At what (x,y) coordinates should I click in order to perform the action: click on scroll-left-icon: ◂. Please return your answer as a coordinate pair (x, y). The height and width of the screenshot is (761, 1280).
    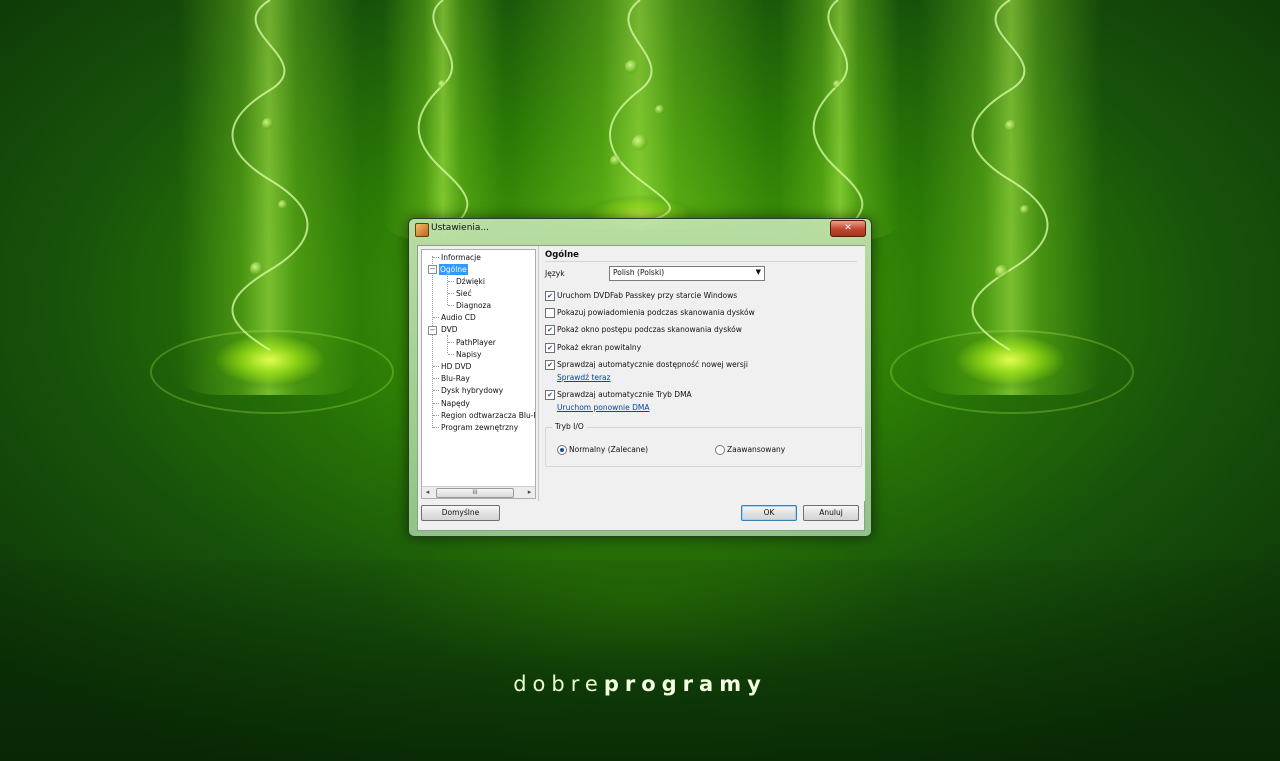
    Looking at the image, I should click on (427, 492).